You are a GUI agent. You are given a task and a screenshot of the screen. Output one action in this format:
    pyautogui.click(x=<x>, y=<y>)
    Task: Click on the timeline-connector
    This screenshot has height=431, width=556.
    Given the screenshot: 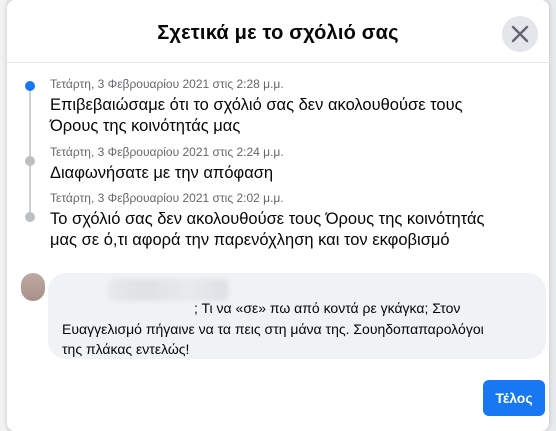 What is the action you would take?
    pyautogui.click(x=30, y=154)
    